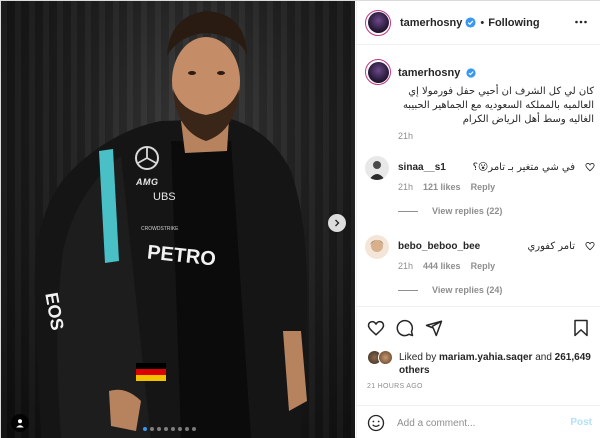  I want to click on view-replies-button: View replies (22), so click(450, 211).